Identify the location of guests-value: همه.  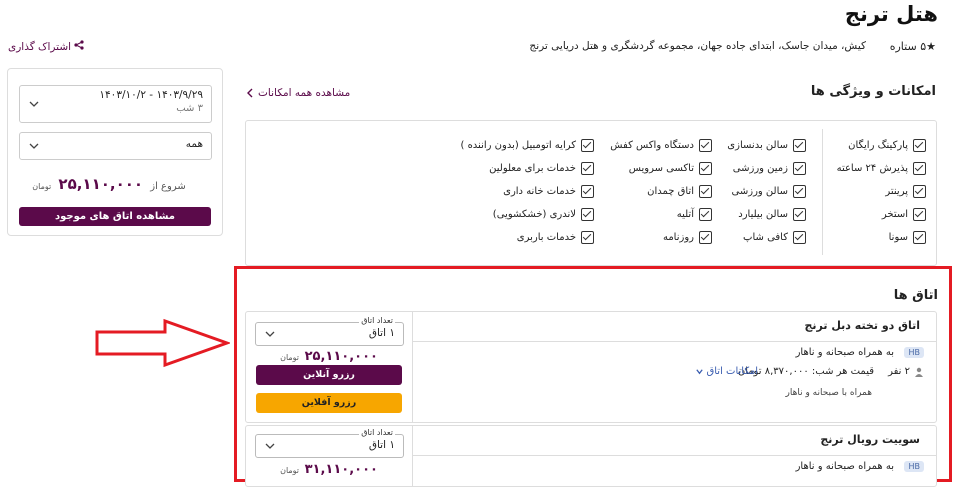
(194, 144).